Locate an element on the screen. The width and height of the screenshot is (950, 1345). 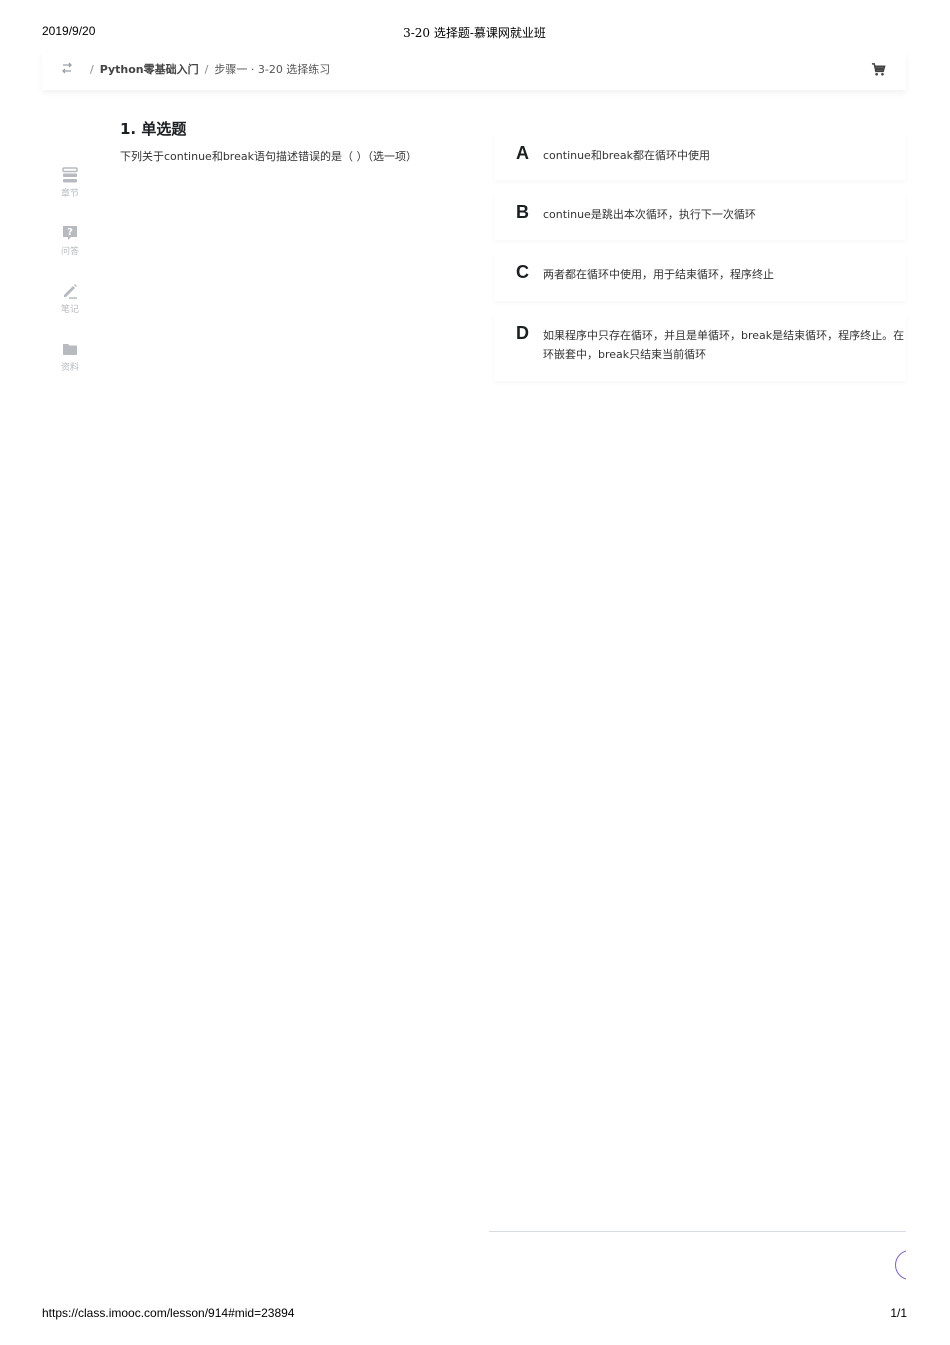
question-text: 下列关于continue和break语句描述错误的是（ ）（选一项） is located at coordinates (268, 156).